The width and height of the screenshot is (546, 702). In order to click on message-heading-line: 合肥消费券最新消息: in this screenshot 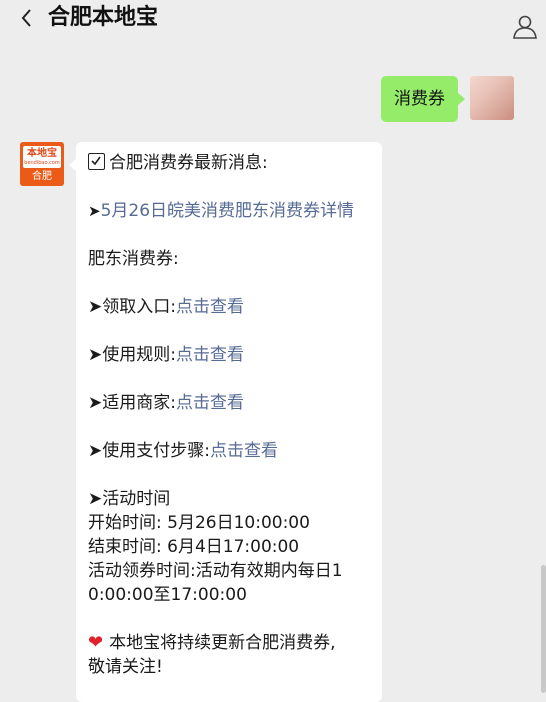, I will do `click(229, 163)`.